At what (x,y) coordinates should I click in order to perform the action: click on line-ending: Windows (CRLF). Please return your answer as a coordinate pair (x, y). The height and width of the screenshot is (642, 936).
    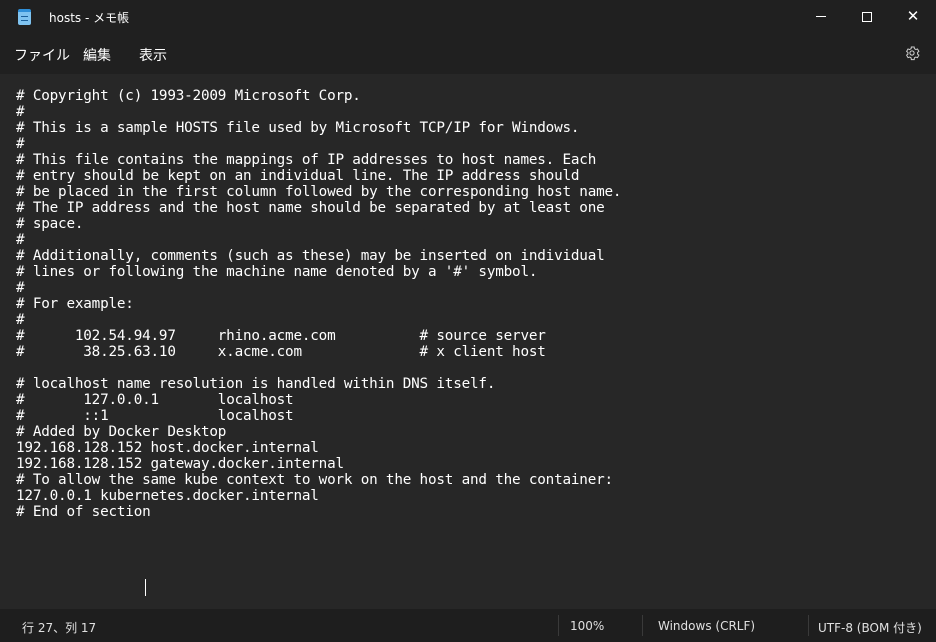
    Looking at the image, I should click on (706, 626).